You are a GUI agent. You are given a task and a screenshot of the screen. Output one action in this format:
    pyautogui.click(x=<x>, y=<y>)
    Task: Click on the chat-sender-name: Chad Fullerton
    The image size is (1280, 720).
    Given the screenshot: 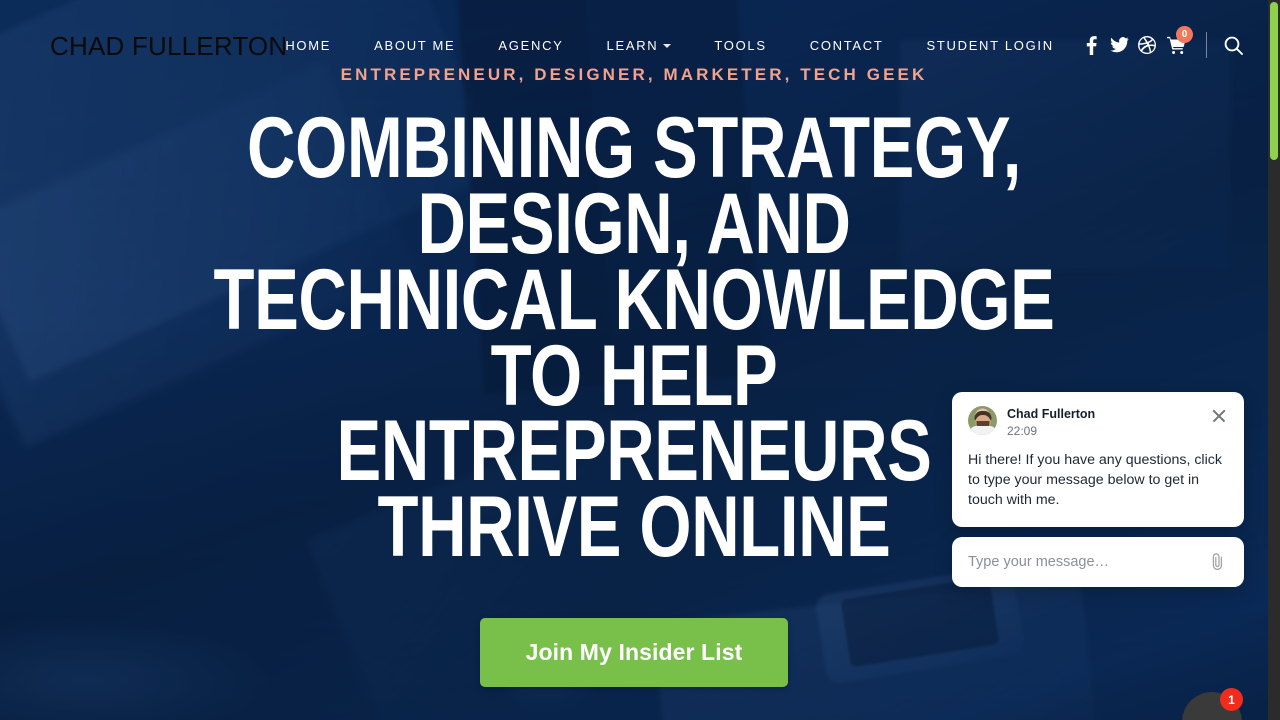 What is the action you would take?
    pyautogui.click(x=1051, y=414)
    